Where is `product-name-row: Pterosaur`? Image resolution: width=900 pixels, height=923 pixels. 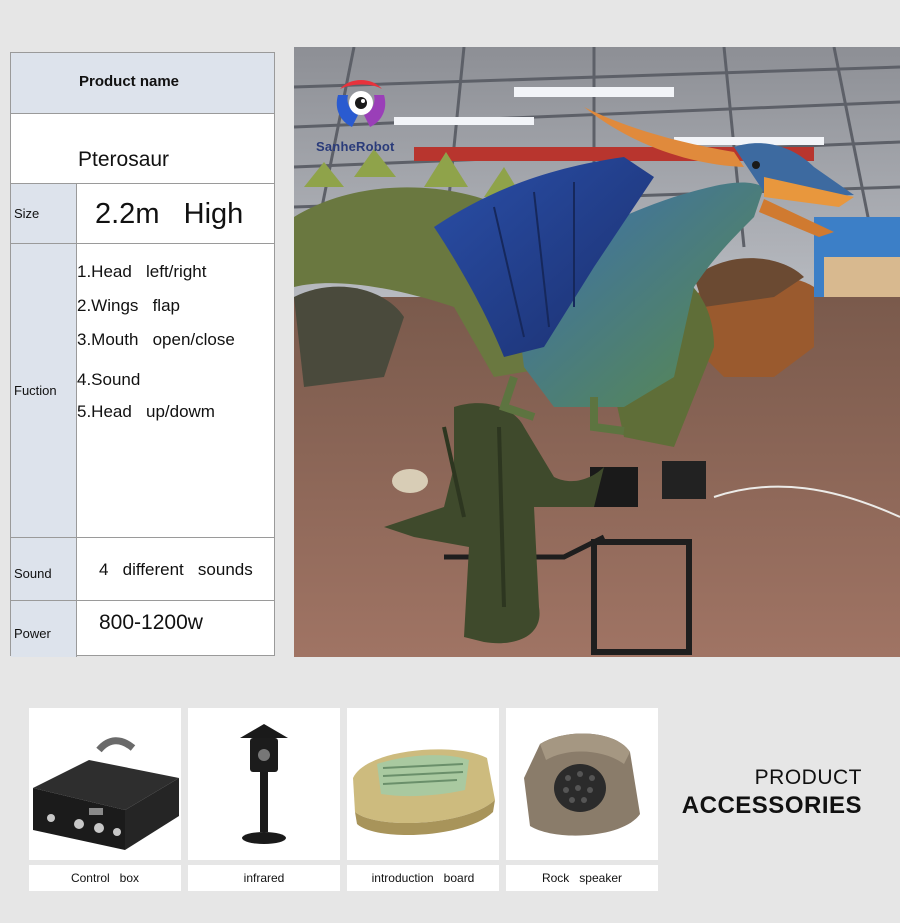
product-name-row: Pterosaur is located at coordinates (142, 149).